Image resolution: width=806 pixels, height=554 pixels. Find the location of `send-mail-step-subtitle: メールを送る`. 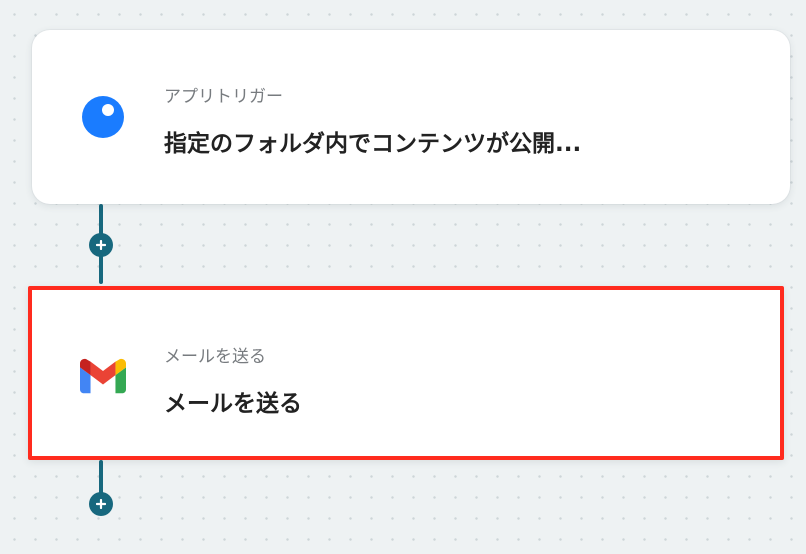

send-mail-step-subtitle: メールを送る is located at coordinates (215, 357).